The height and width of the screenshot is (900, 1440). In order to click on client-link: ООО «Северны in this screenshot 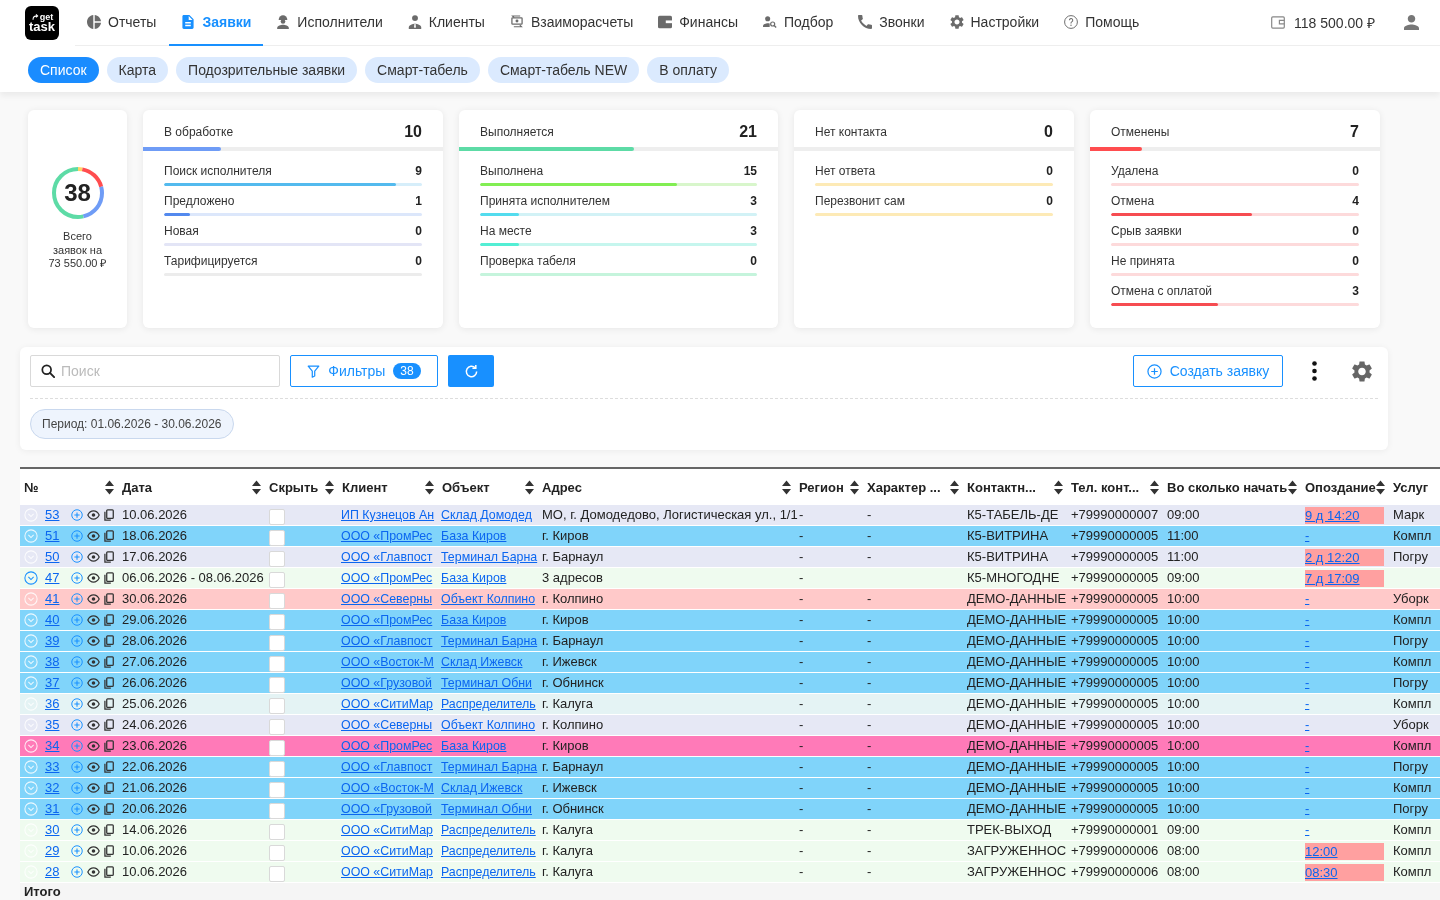, I will do `click(387, 599)`.